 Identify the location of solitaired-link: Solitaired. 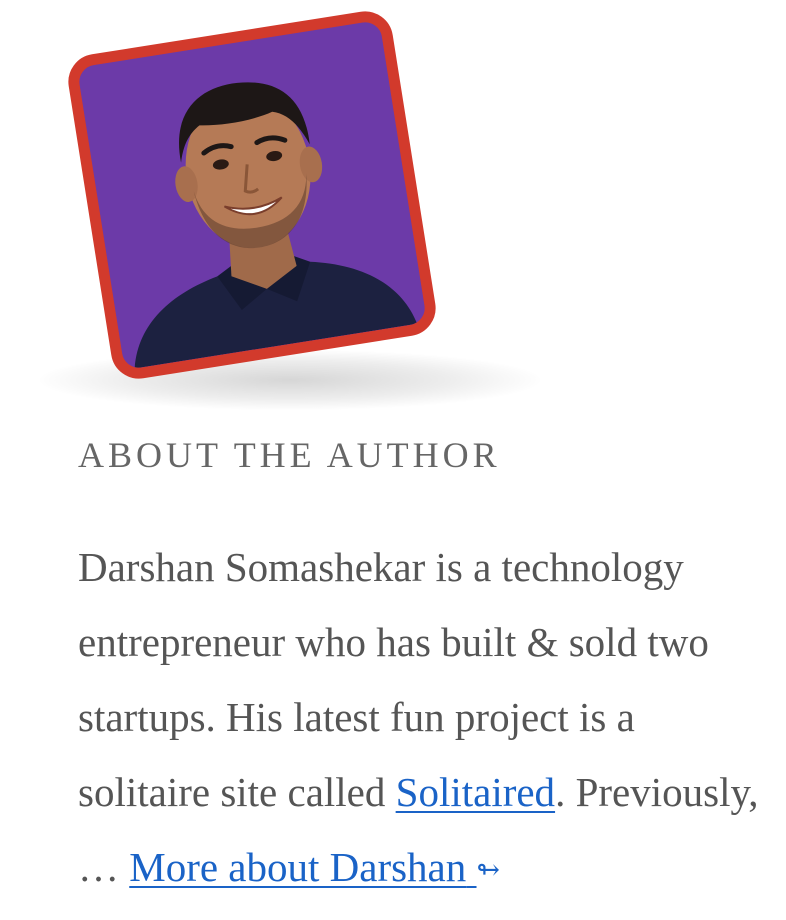
(475, 792).